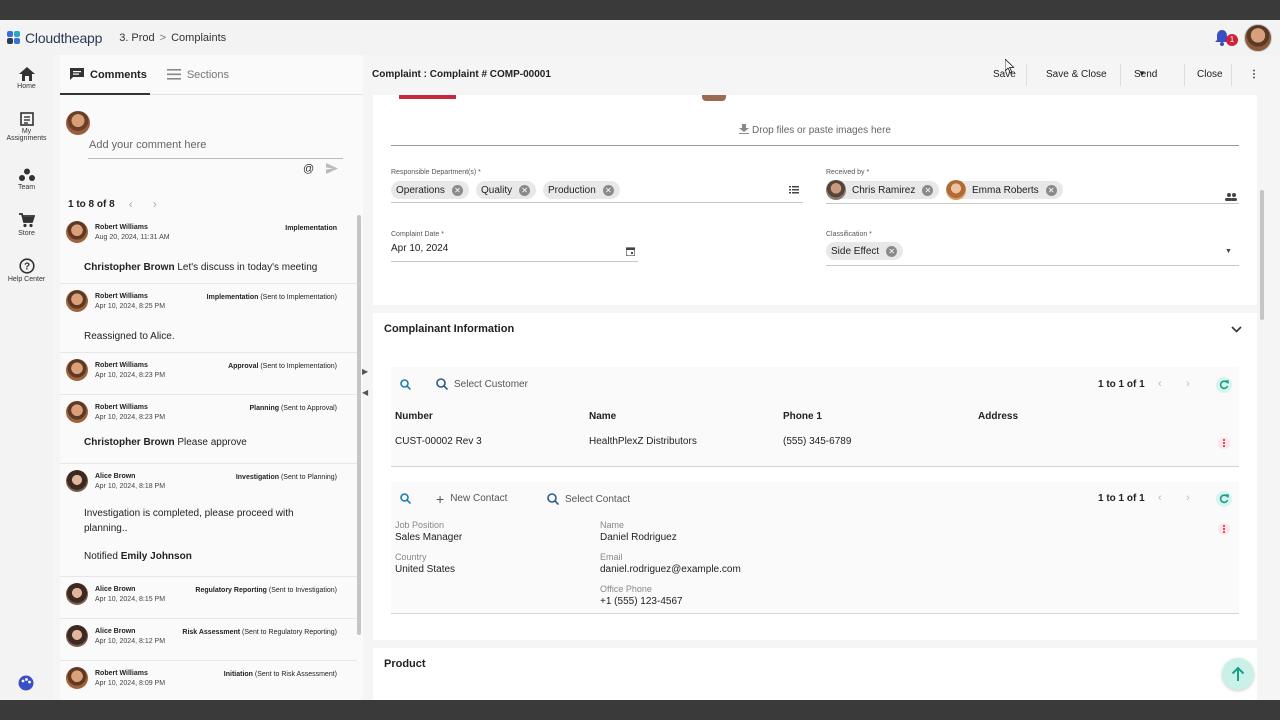 The height and width of the screenshot is (720, 1280). I want to click on comment-date: Apr 10, 2024, 8:09 PM, so click(130, 683).